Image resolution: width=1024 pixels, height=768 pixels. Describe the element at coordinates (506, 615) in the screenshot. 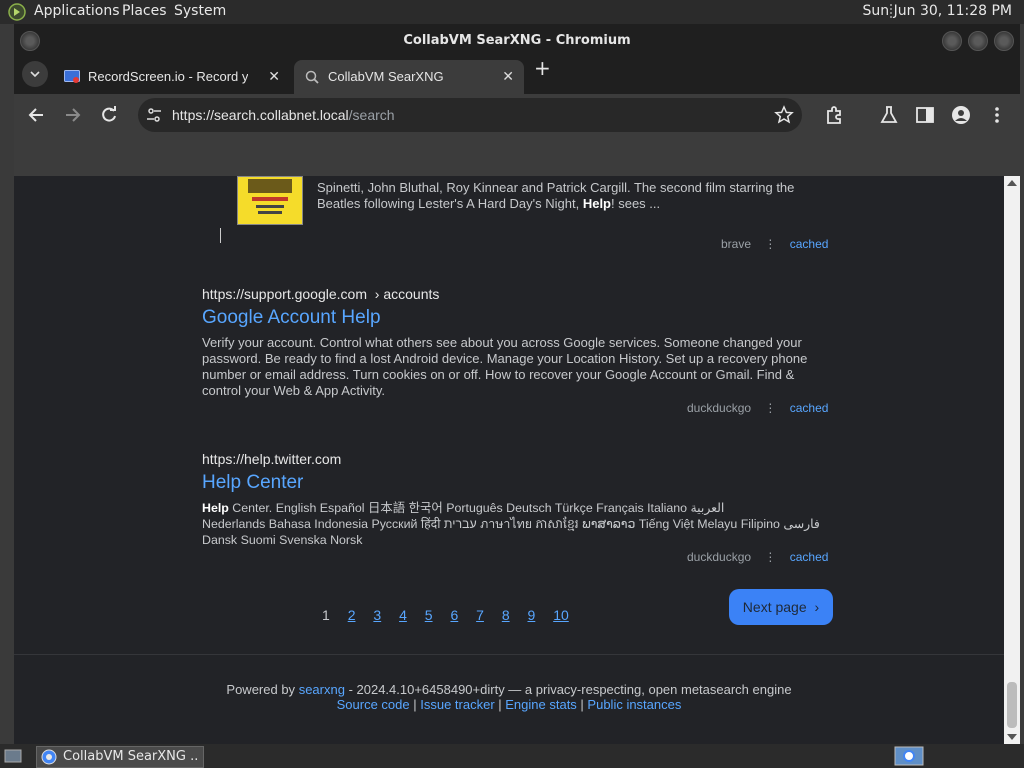

I see `page-link: 8` at that location.